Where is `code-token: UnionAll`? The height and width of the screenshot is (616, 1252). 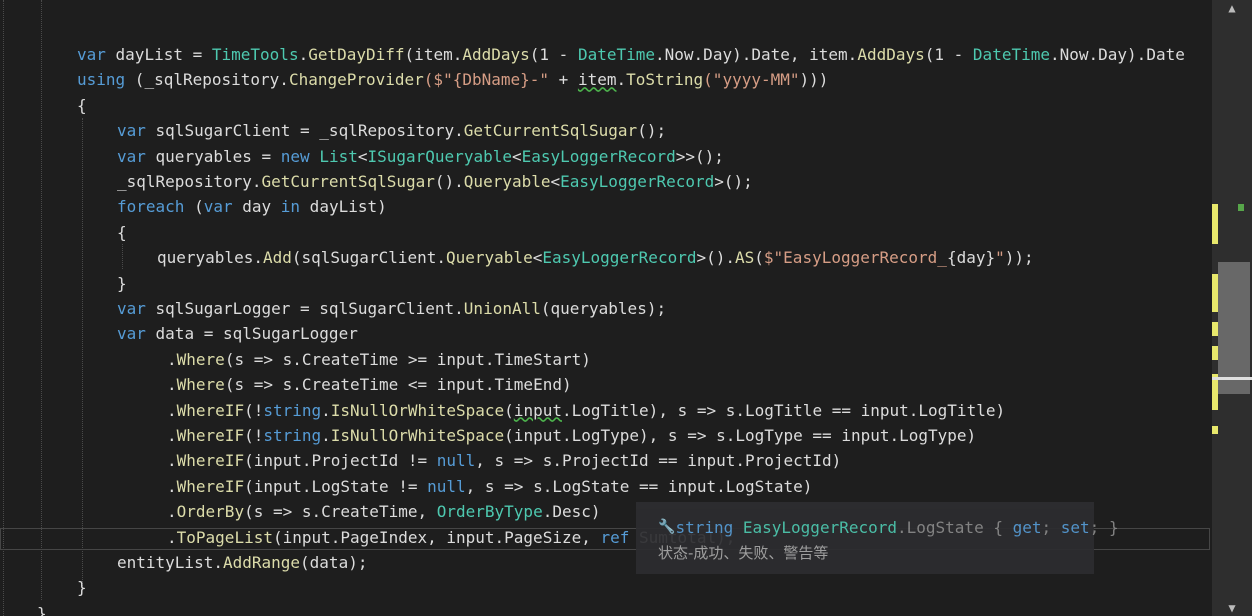
code-token: UnionAll is located at coordinates (502, 308).